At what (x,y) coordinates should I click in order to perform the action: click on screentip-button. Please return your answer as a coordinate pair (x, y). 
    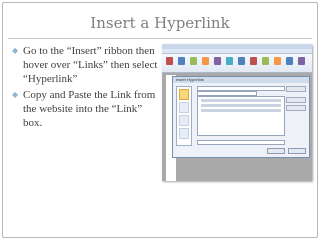
    Looking at the image, I should click on (296, 89).